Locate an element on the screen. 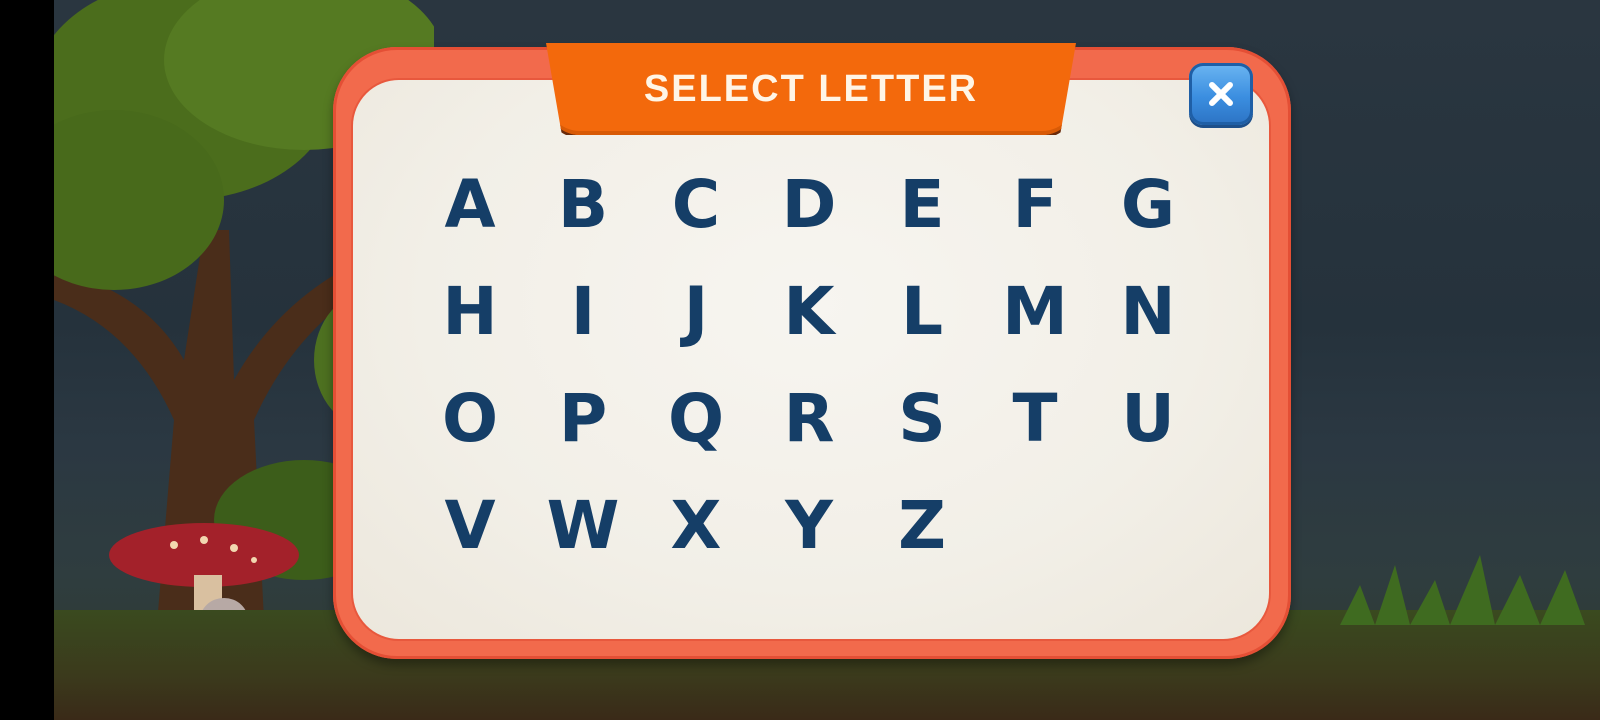  letter-p-button: P is located at coordinates (583, 419).